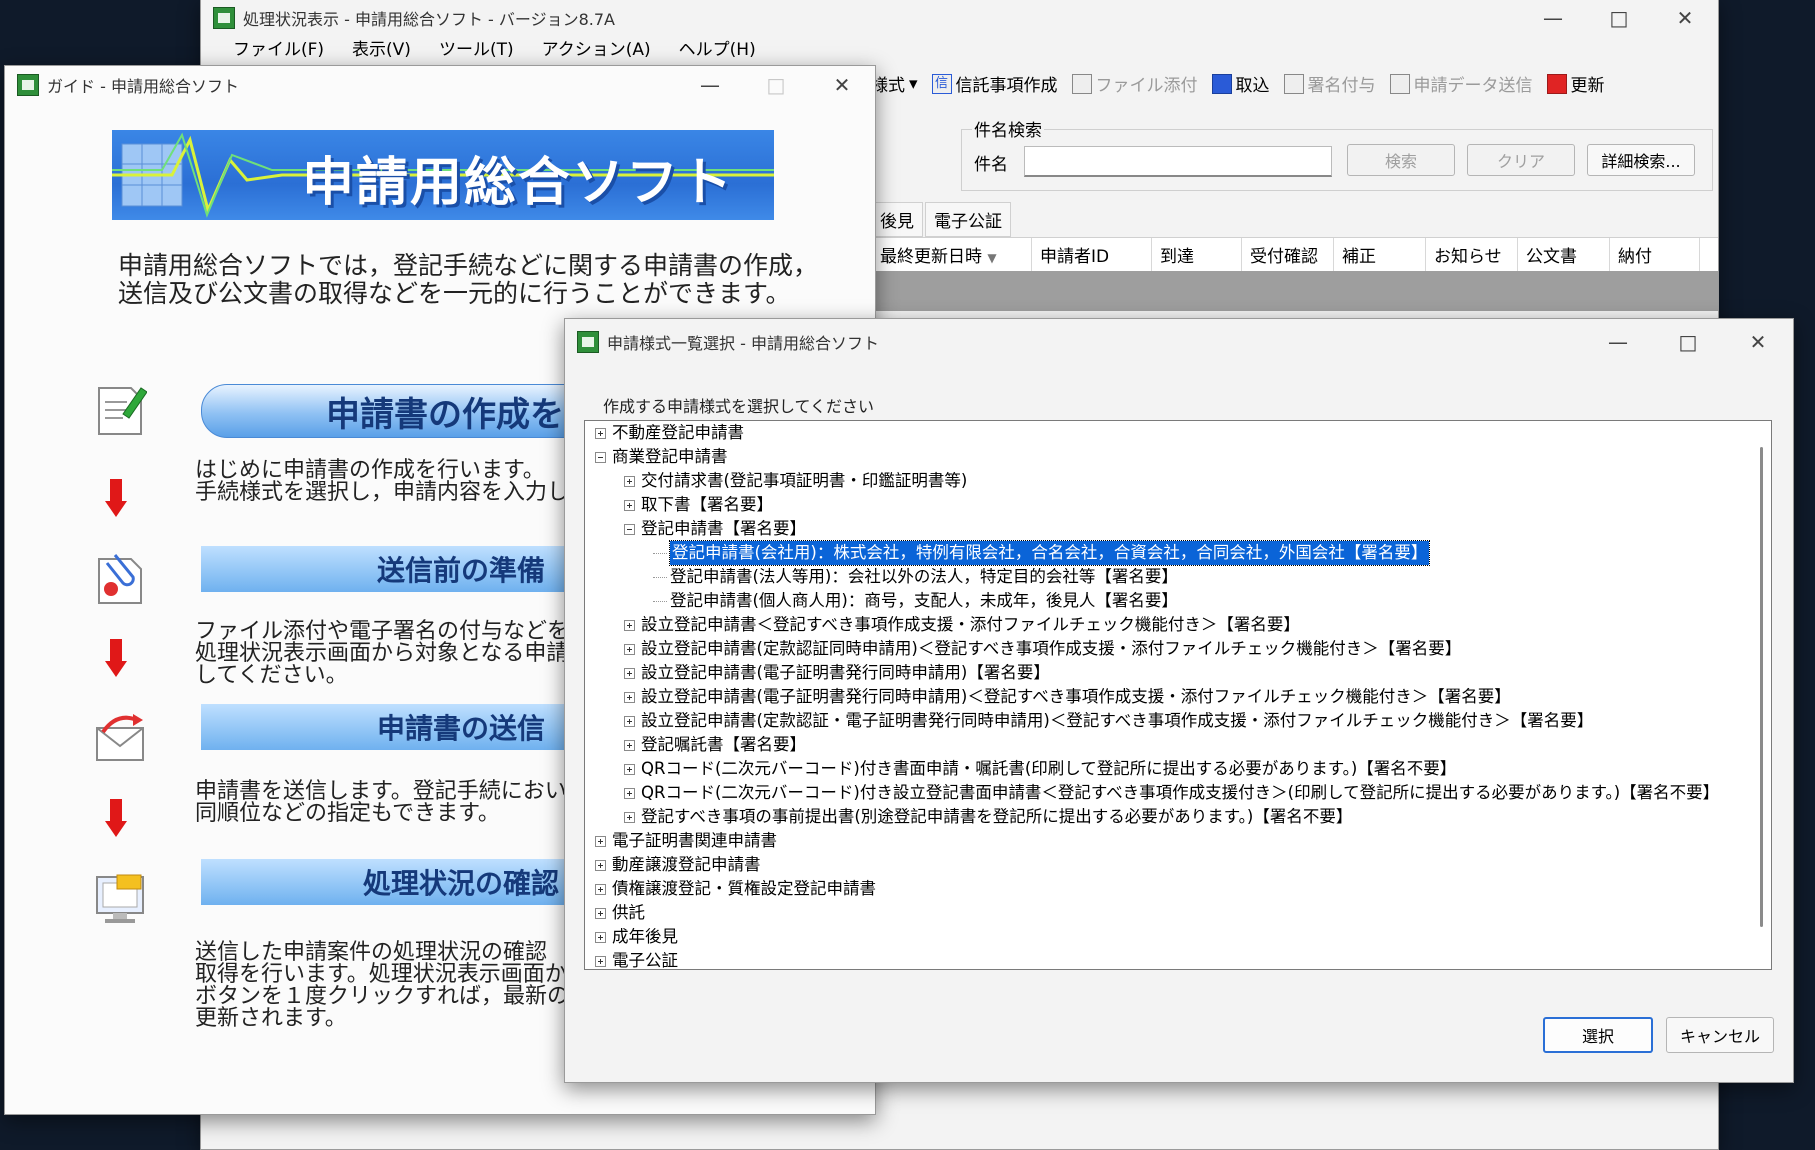 Image resolution: width=1815 pixels, height=1150 pixels. Describe the element at coordinates (1288, 255) in the screenshot. I see `column-receipt: 受付確認` at that location.